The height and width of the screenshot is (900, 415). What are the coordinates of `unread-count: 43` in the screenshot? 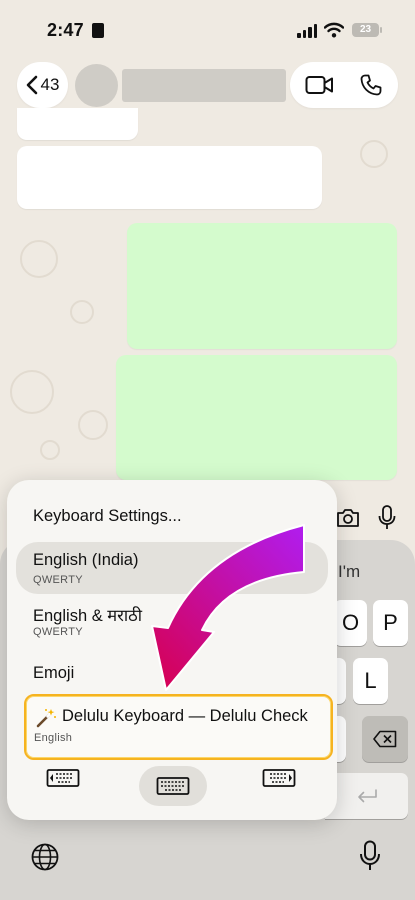 It's located at (50, 84).